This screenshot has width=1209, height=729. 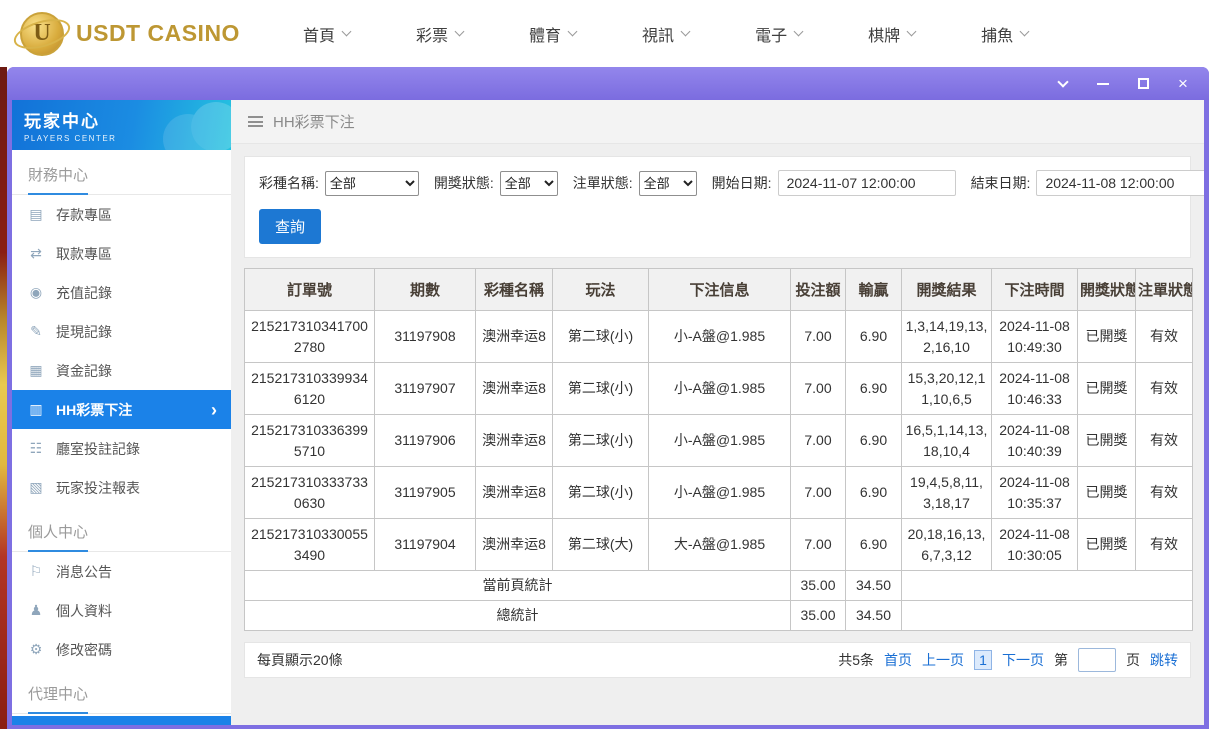 I want to click on table-cell: 大-A盤@1.985, so click(x=719, y=544).